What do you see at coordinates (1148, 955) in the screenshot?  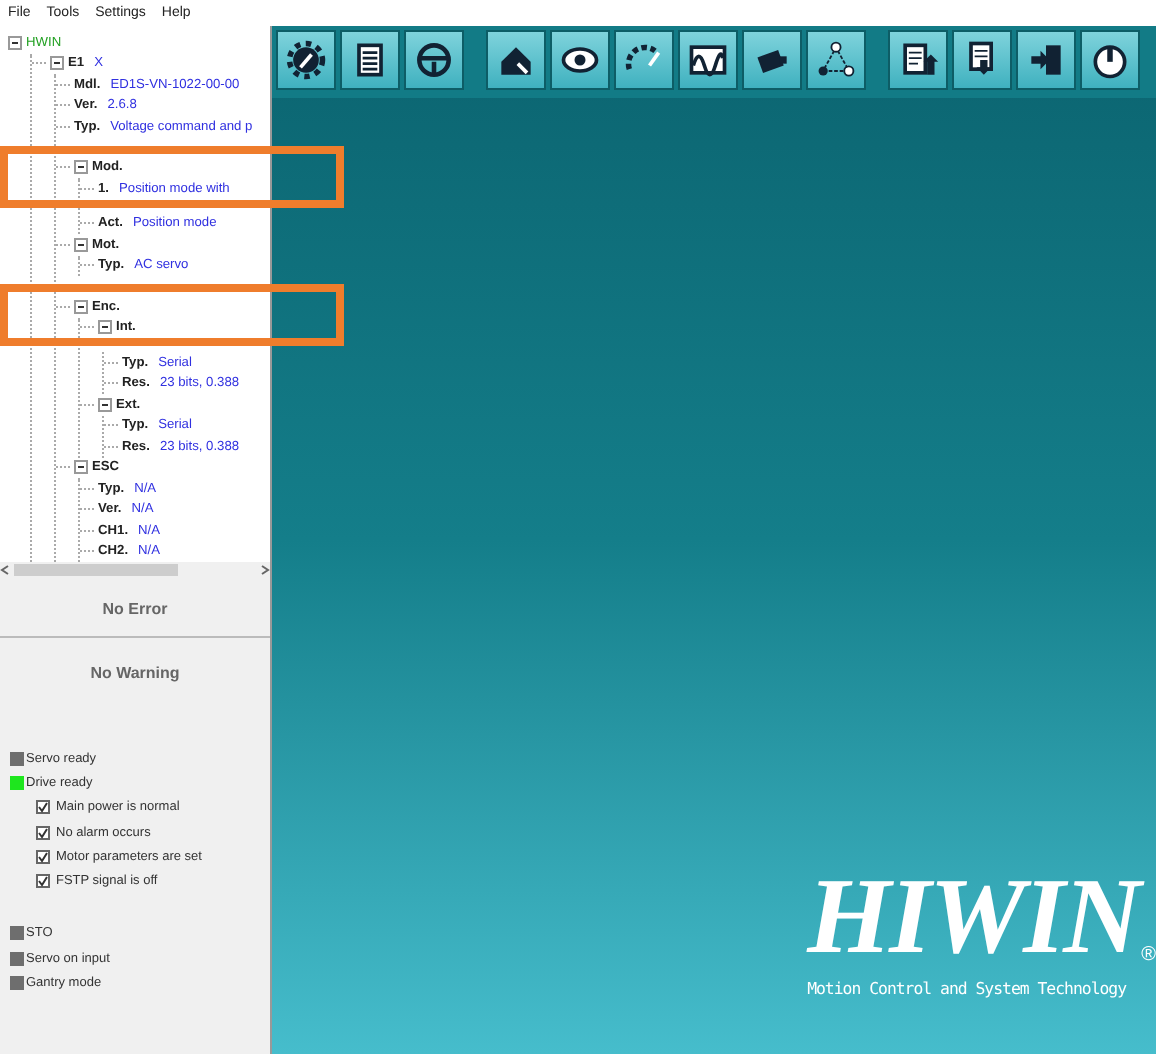 I see `registered-mark: ®` at bounding box center [1148, 955].